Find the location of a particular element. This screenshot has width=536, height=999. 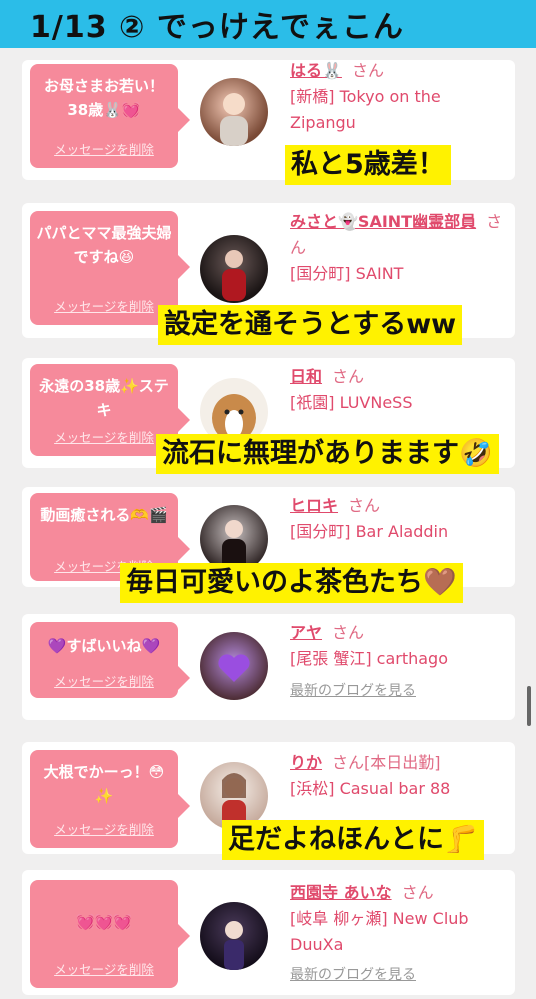

cast-name-link: 日和 is located at coordinates (306, 376).